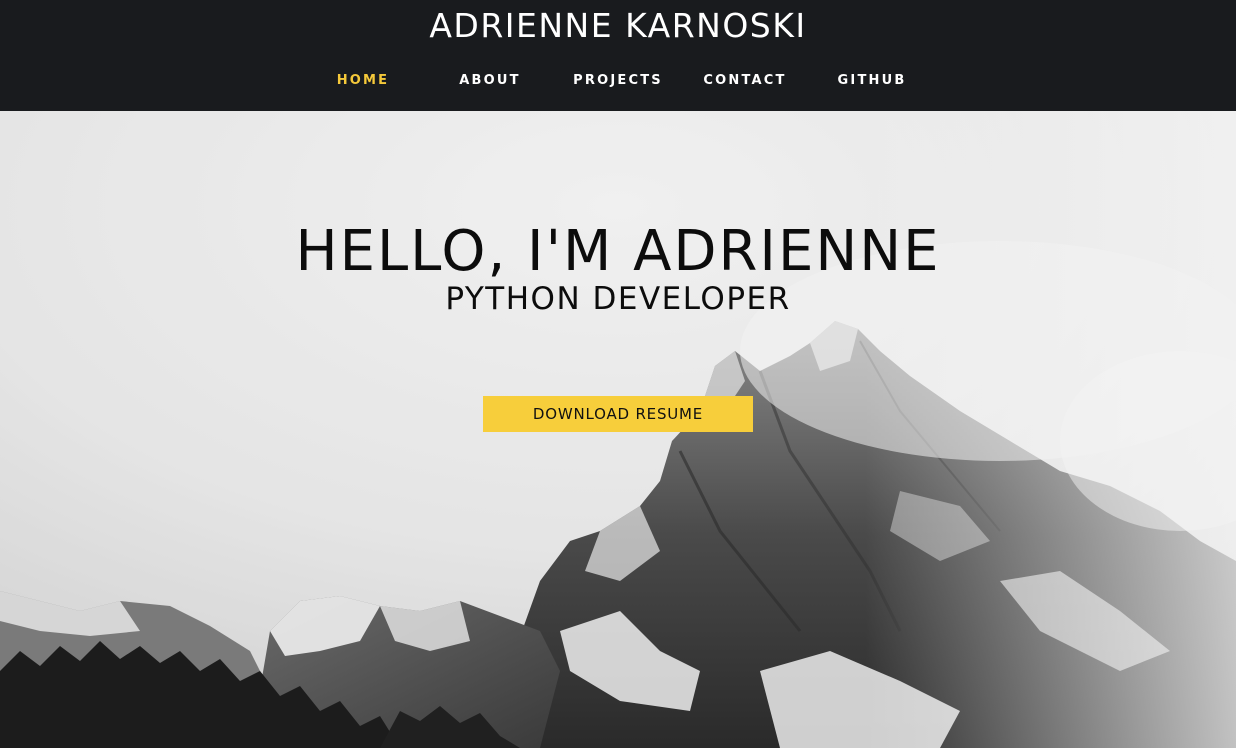 Image resolution: width=1236 pixels, height=748 pixels. I want to click on hero-title: HELLO, I'M ADRIENNE, so click(618, 251).